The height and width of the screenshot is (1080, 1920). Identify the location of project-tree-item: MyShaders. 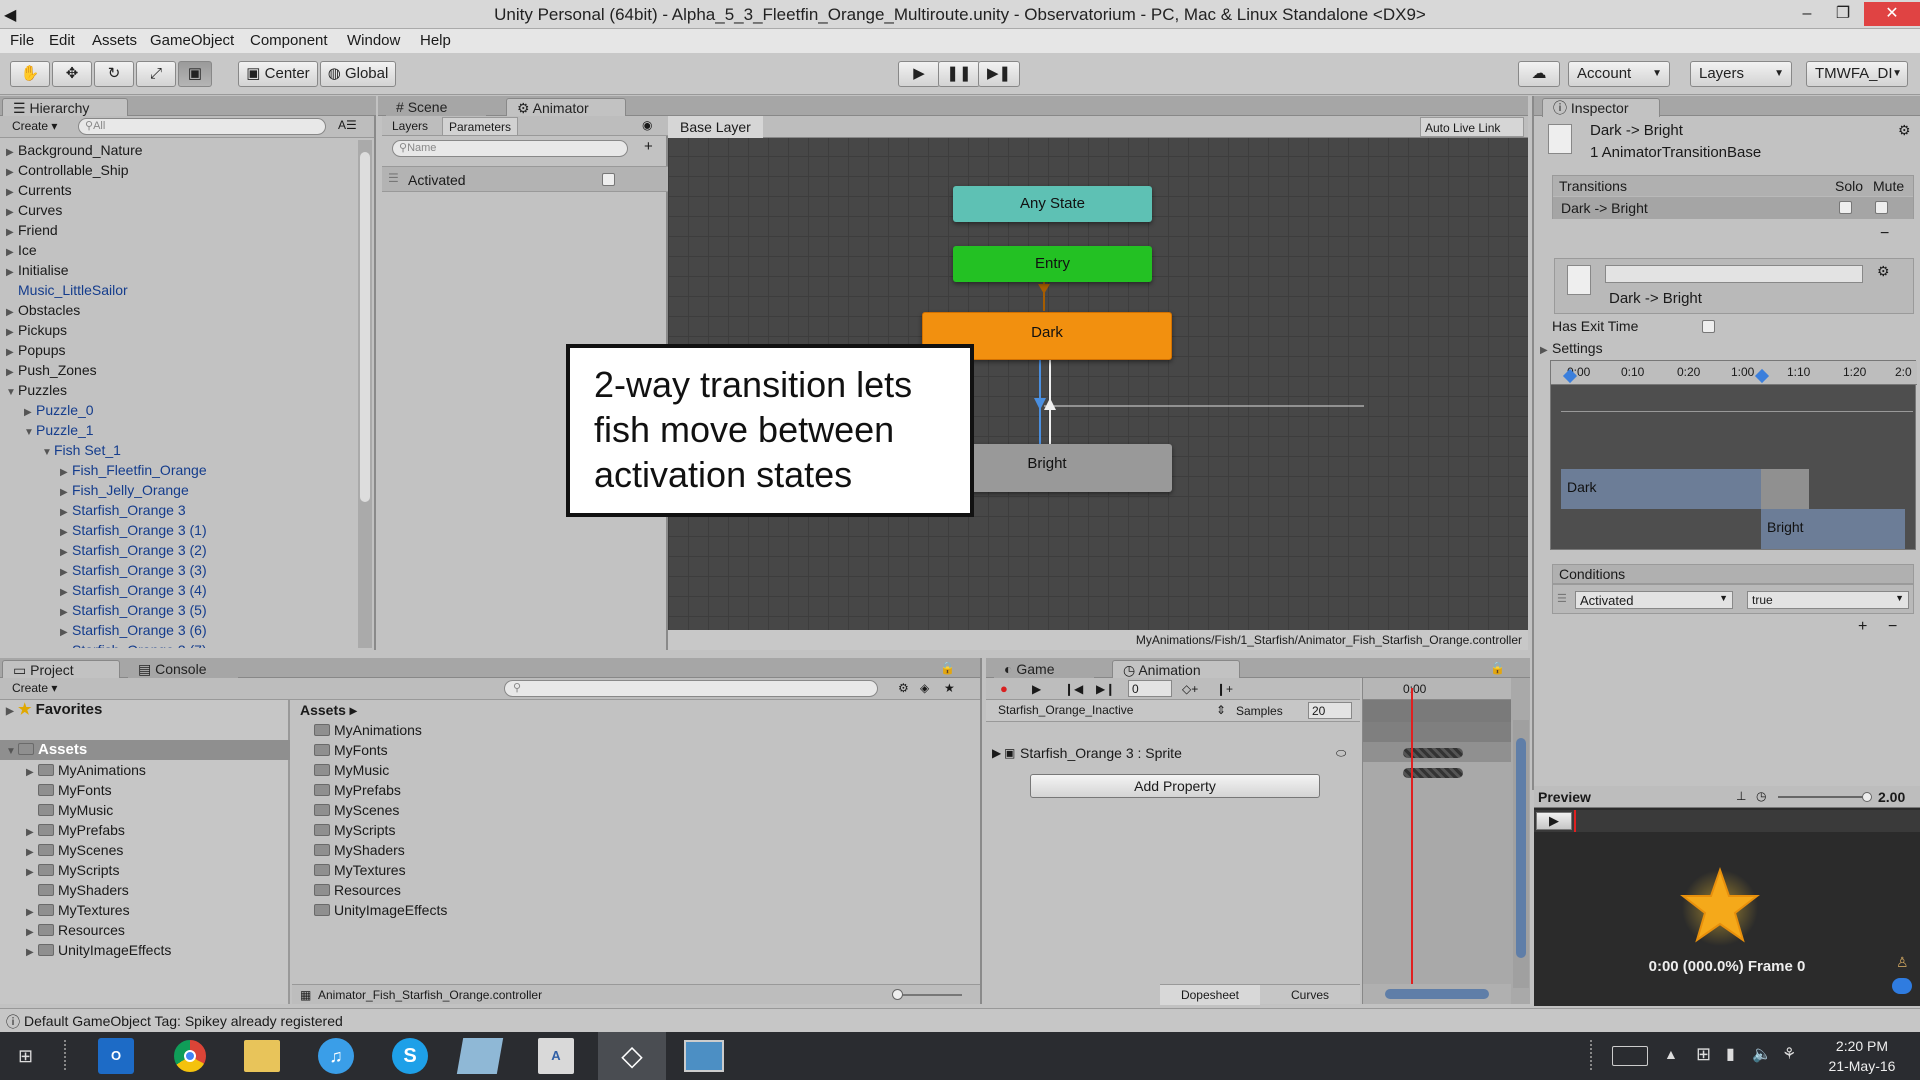
(77, 890).